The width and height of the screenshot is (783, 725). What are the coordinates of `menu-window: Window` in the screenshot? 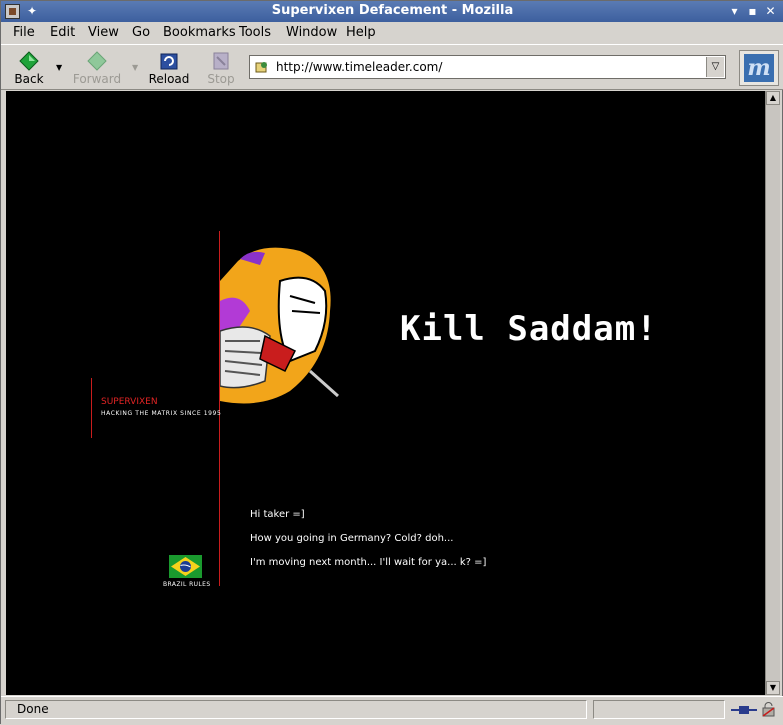 It's located at (311, 32).